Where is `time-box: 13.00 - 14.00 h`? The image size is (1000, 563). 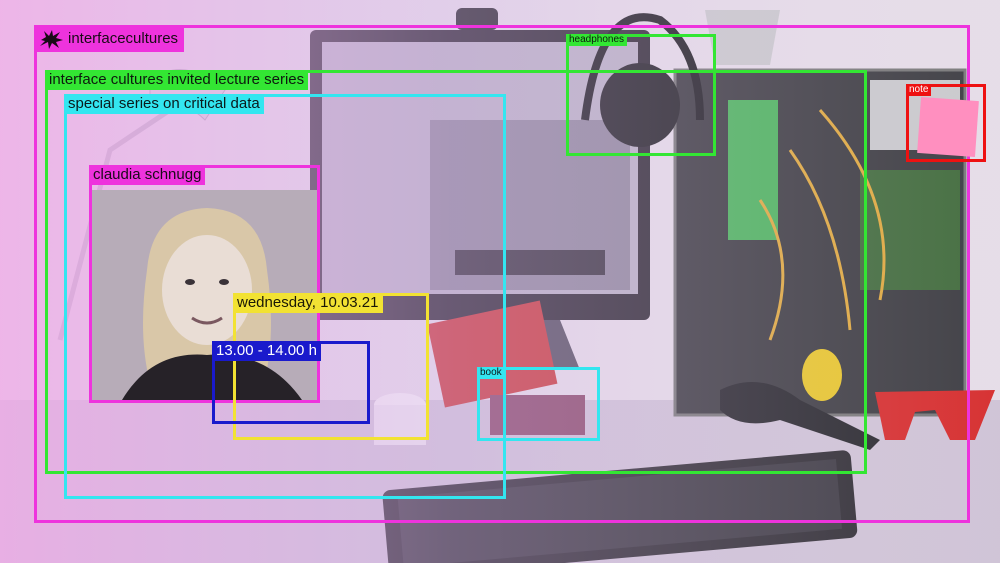 time-box: 13.00 - 14.00 h is located at coordinates (291, 382).